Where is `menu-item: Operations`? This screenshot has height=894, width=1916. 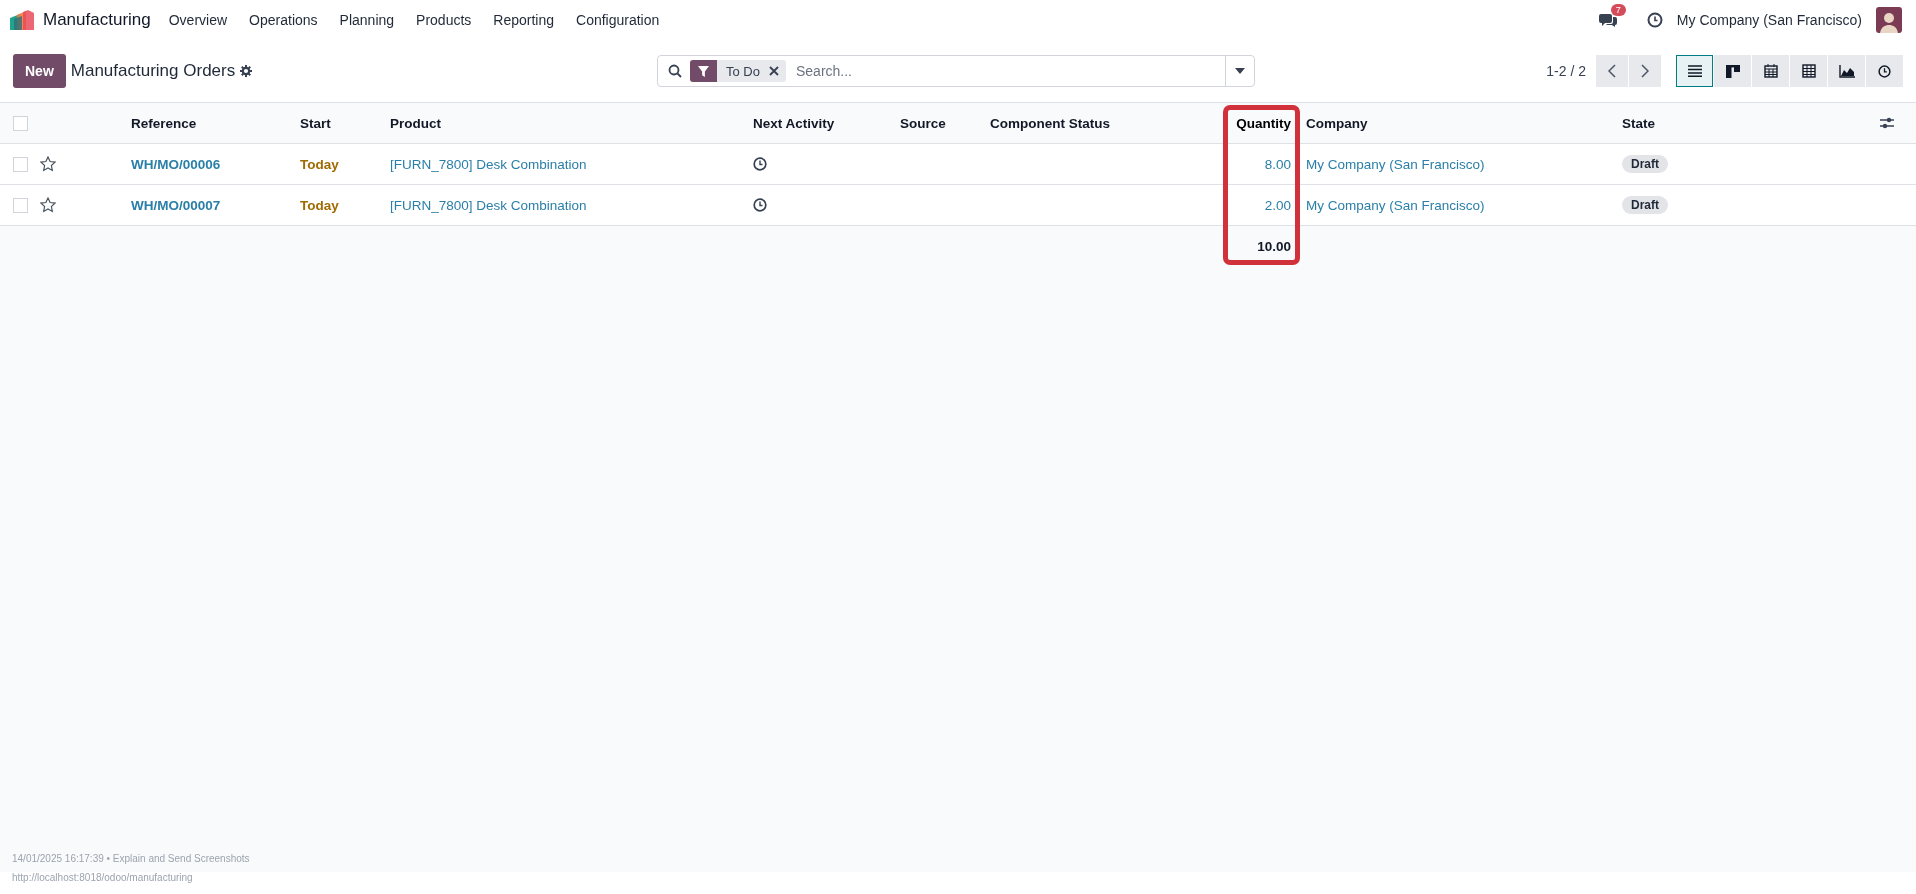
menu-item: Operations is located at coordinates (283, 20).